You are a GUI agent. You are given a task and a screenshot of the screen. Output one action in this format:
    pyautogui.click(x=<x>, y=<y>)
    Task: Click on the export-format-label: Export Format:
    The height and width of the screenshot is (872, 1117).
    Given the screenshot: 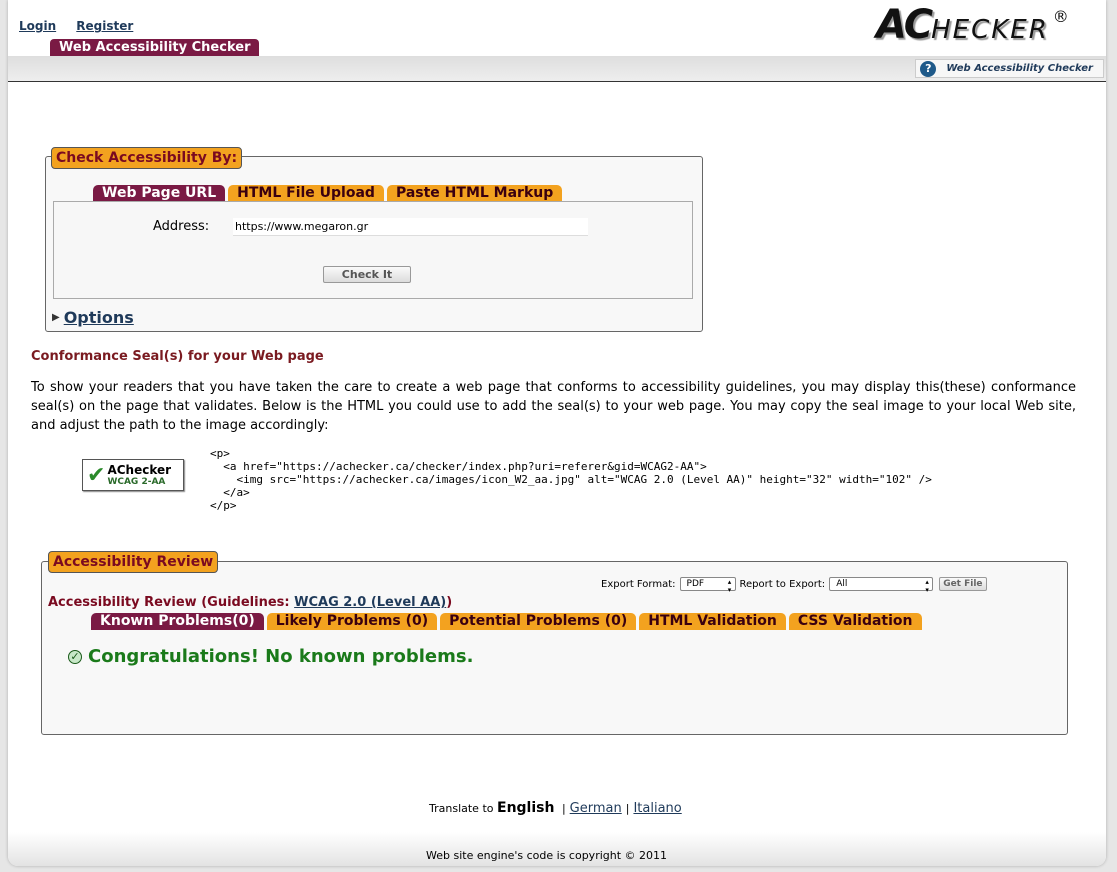 What is the action you would take?
    pyautogui.click(x=638, y=584)
    